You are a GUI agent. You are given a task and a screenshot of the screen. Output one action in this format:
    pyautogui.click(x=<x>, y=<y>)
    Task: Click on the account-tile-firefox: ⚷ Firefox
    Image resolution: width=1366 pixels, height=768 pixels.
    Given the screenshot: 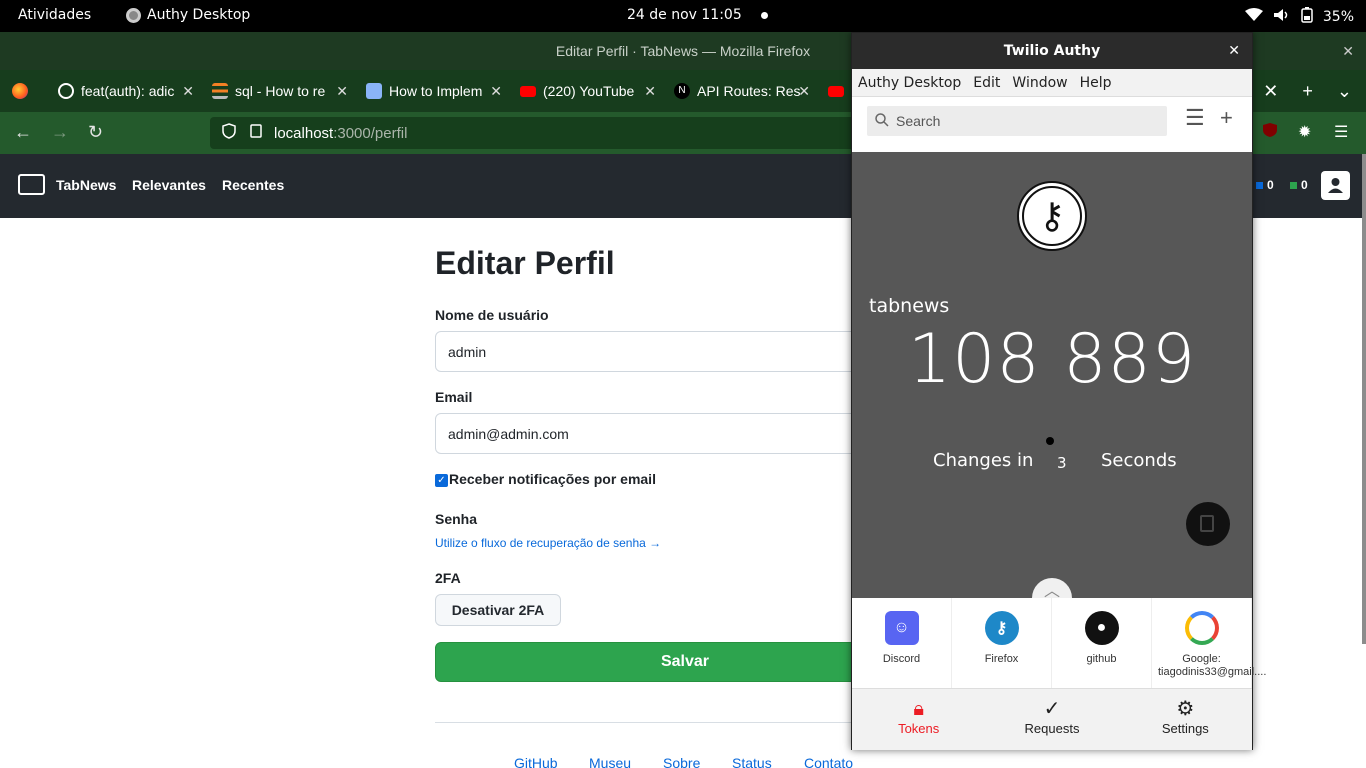 What is the action you would take?
    pyautogui.click(x=1002, y=643)
    